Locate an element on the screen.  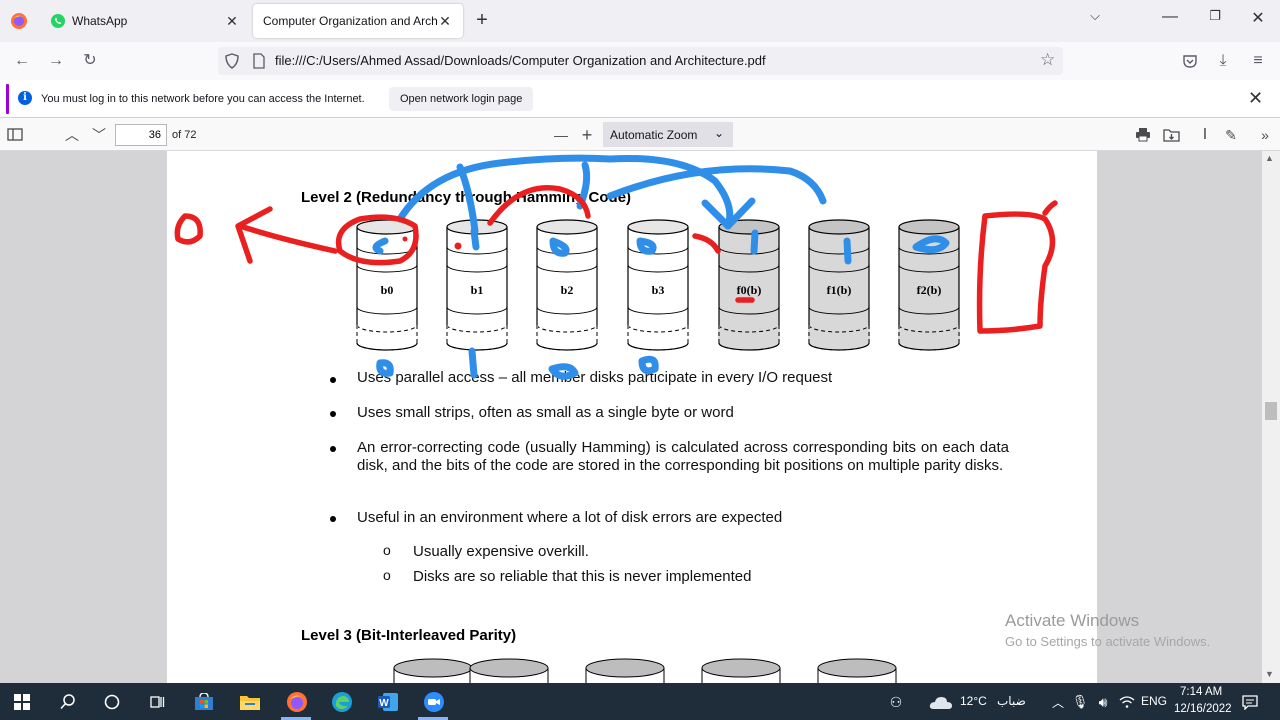
text-tool-icon: I is located at coordinates (1205, 135).